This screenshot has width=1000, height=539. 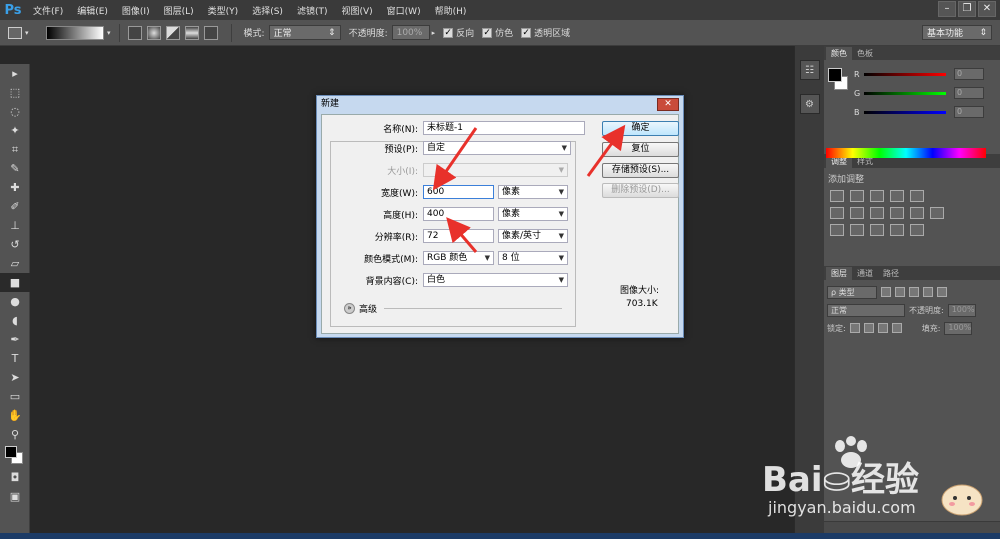 I want to click on radial-gradient-icon, so click(x=153, y=32).